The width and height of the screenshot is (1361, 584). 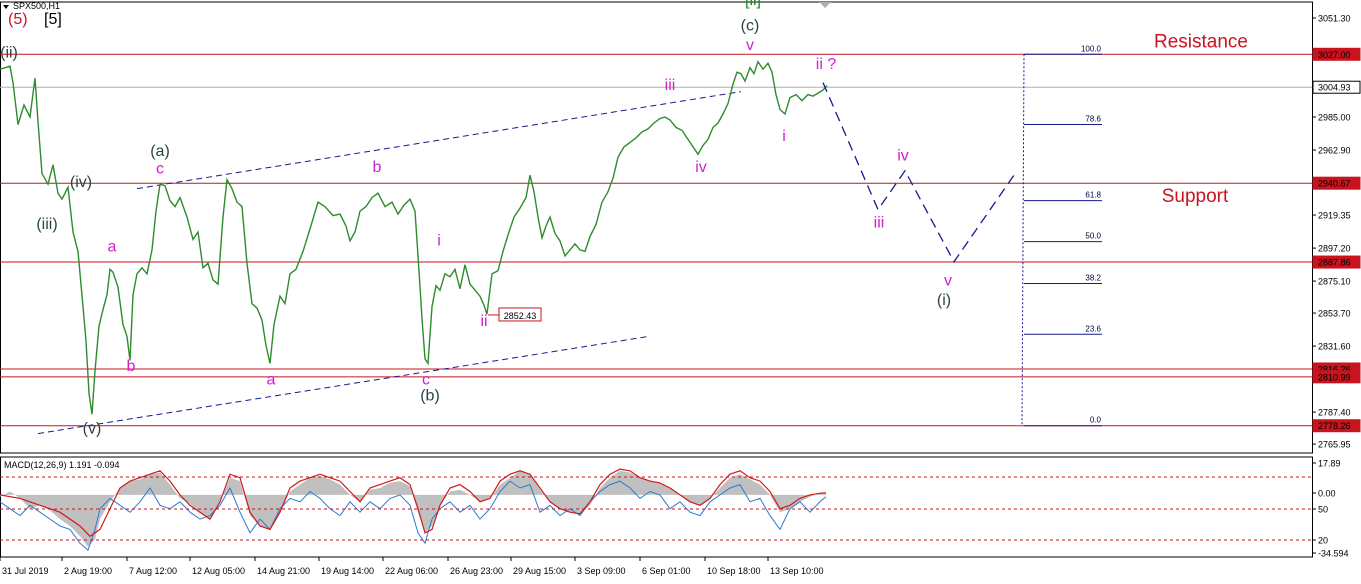 What do you see at coordinates (1093, 236) in the screenshot?
I see `fib-level-label: 50.0` at bounding box center [1093, 236].